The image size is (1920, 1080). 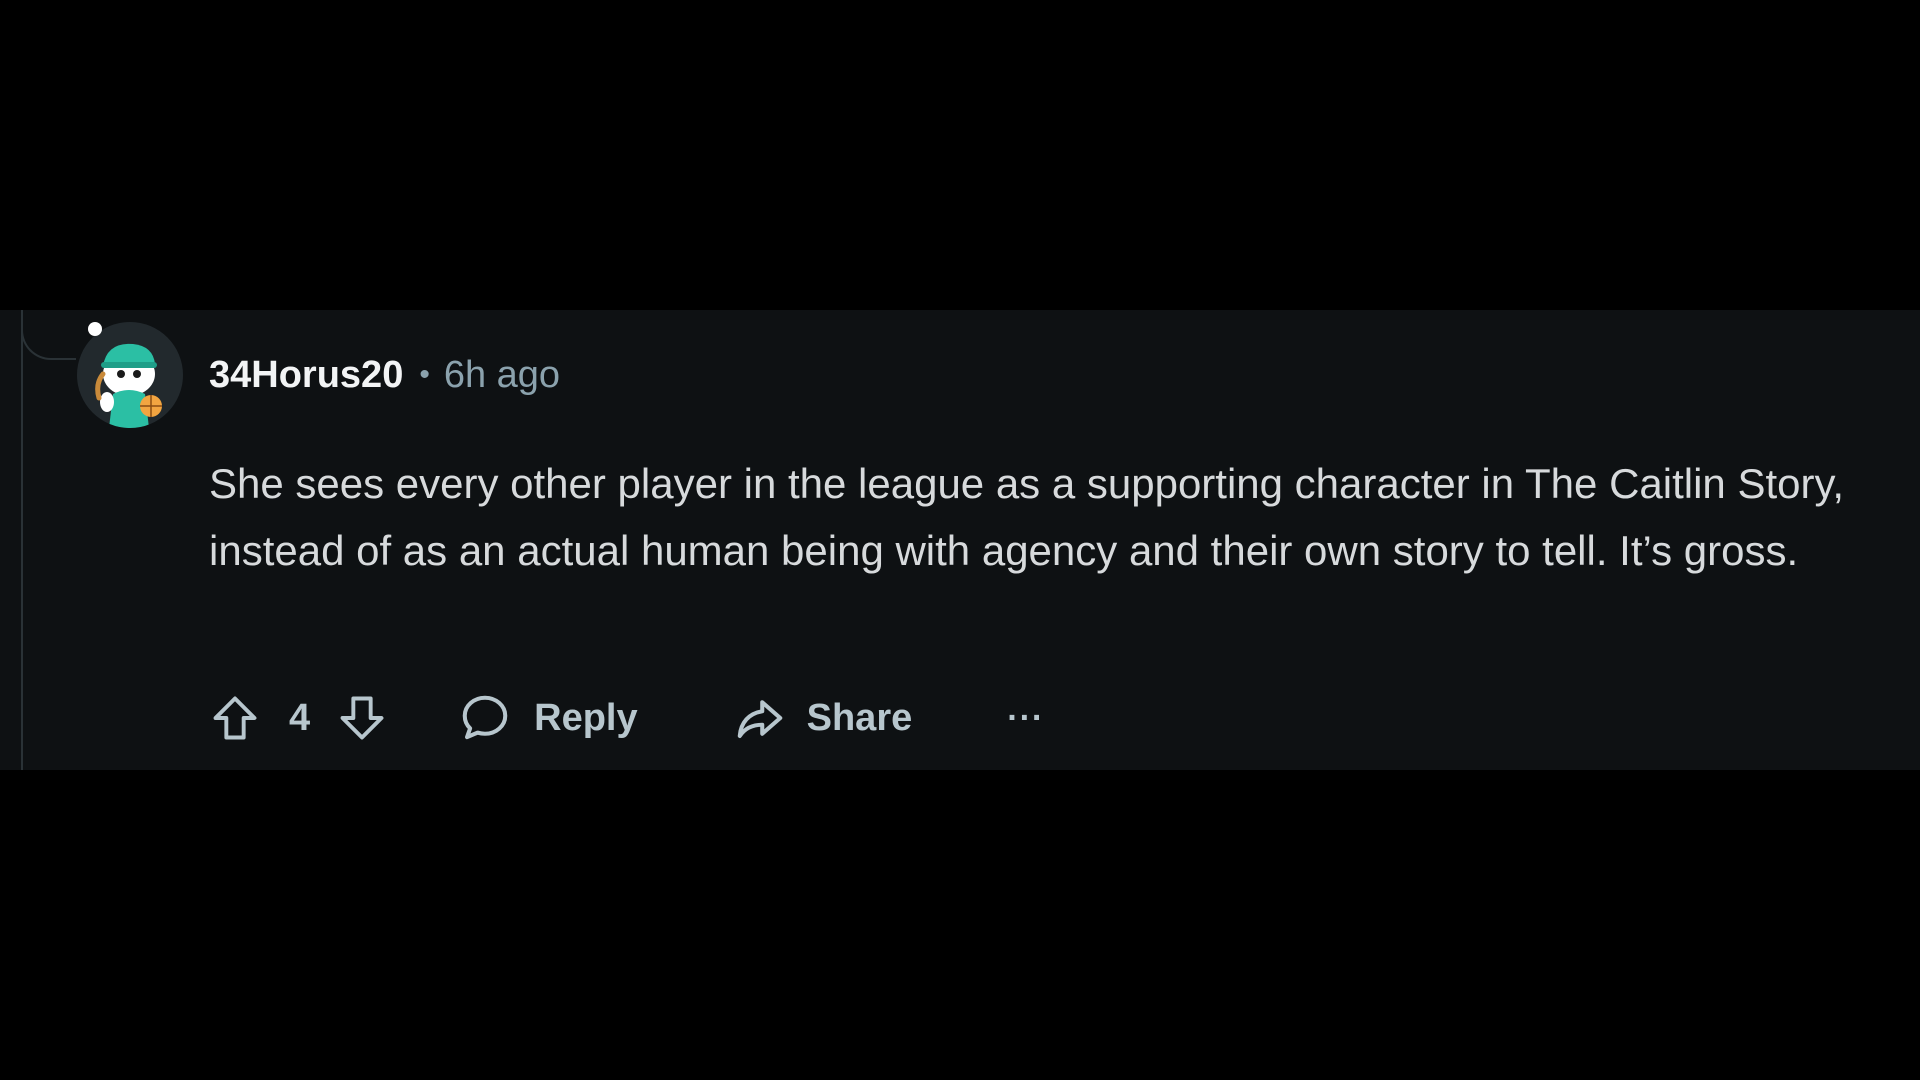 I want to click on user-avatar, so click(x=130, y=375).